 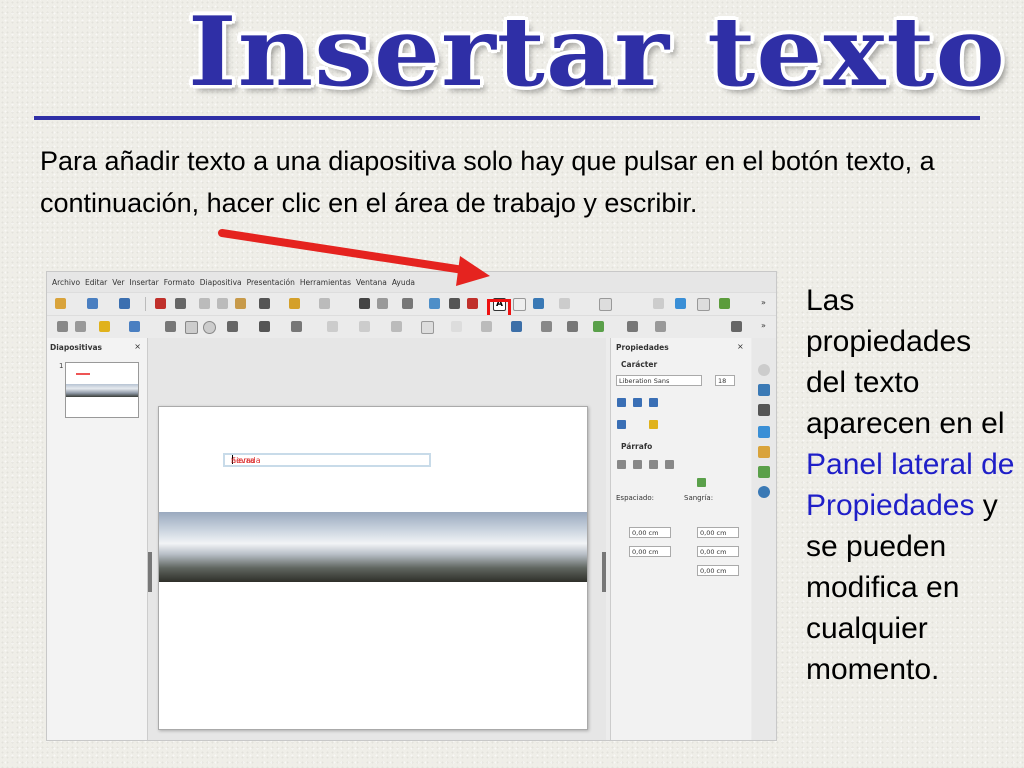 What do you see at coordinates (134, 326) in the screenshot?
I see `fill-color-icon` at bounding box center [134, 326].